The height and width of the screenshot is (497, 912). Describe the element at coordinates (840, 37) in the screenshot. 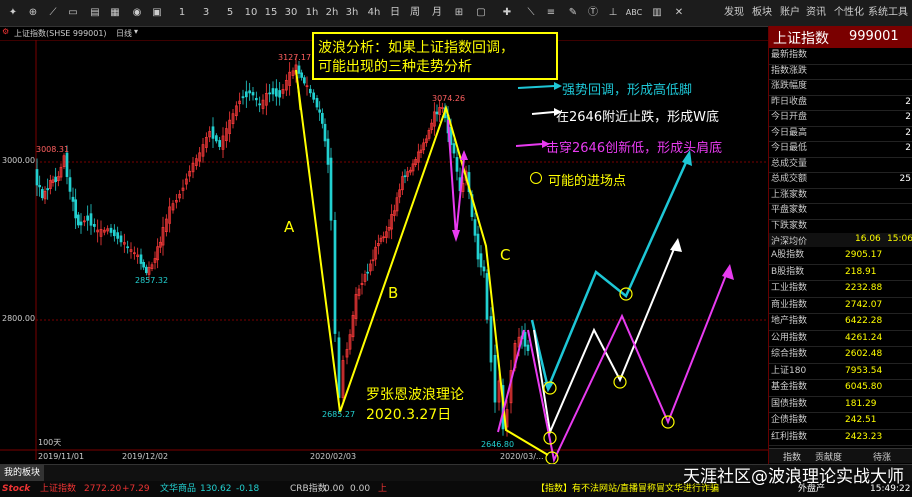

I see `info-title-bar: 上证指数 999001` at that location.